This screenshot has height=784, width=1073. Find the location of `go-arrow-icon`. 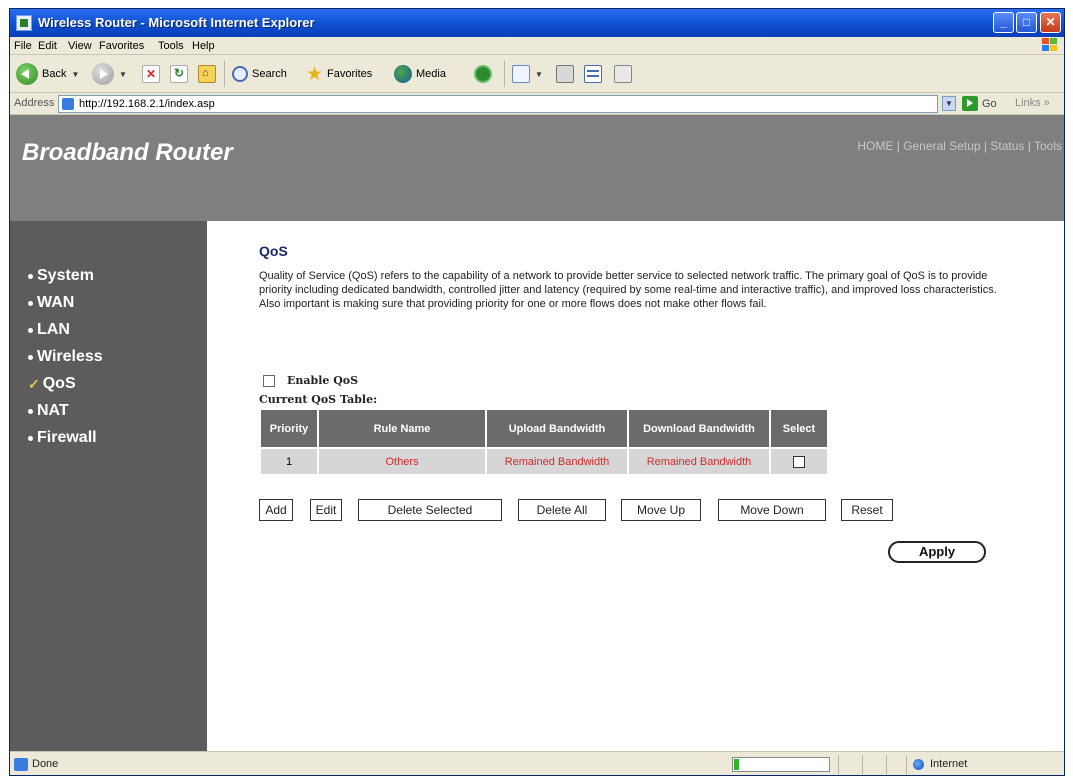

go-arrow-icon is located at coordinates (970, 103).